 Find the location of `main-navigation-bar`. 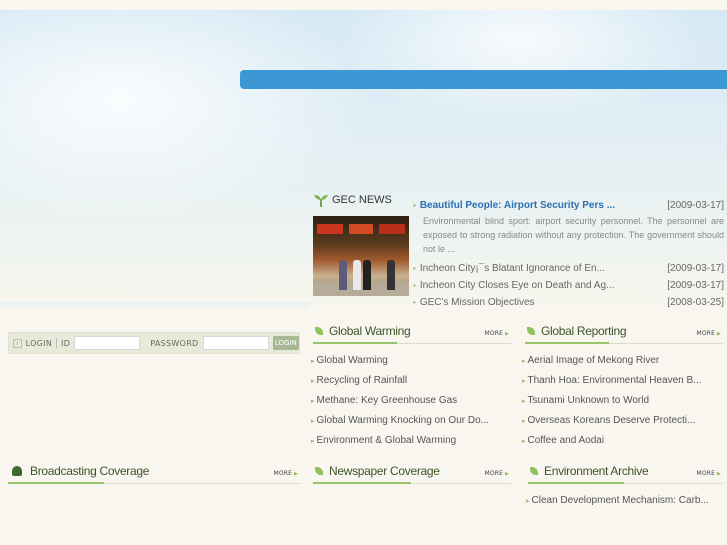

main-navigation-bar is located at coordinates (483, 79).